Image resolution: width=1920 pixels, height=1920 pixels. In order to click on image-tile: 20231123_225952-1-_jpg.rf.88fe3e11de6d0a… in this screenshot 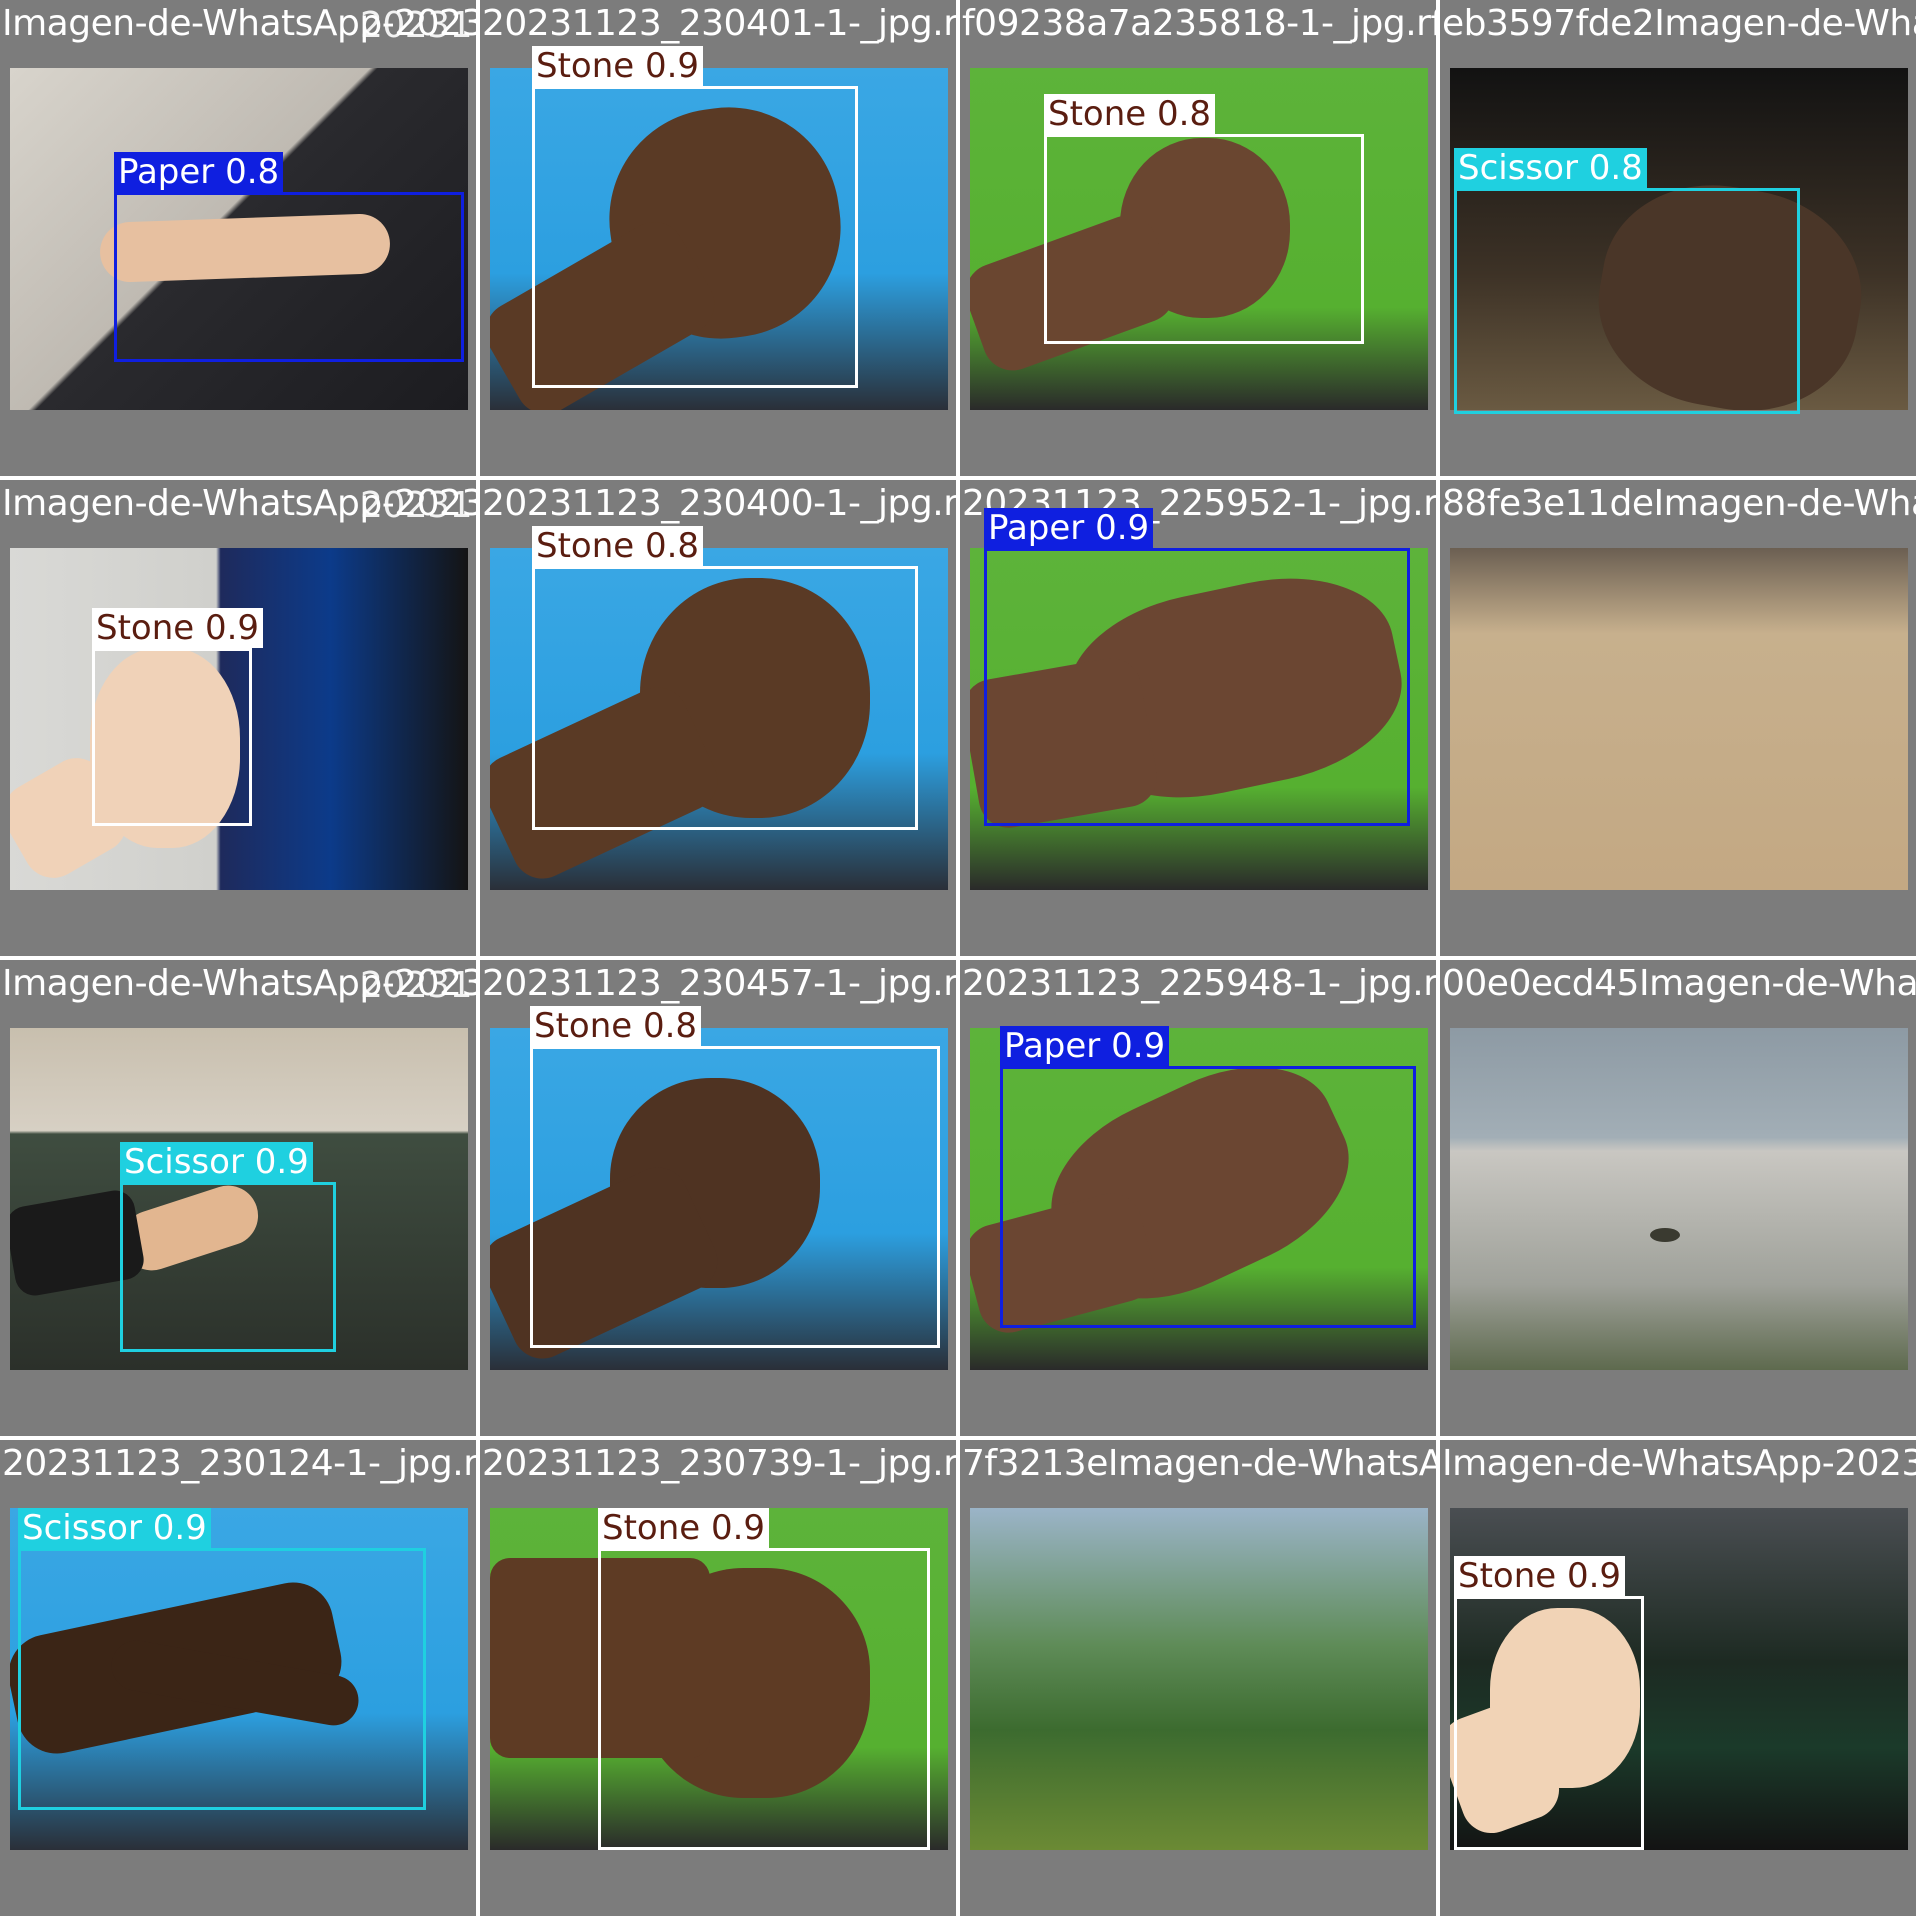, I will do `click(1198, 718)`.